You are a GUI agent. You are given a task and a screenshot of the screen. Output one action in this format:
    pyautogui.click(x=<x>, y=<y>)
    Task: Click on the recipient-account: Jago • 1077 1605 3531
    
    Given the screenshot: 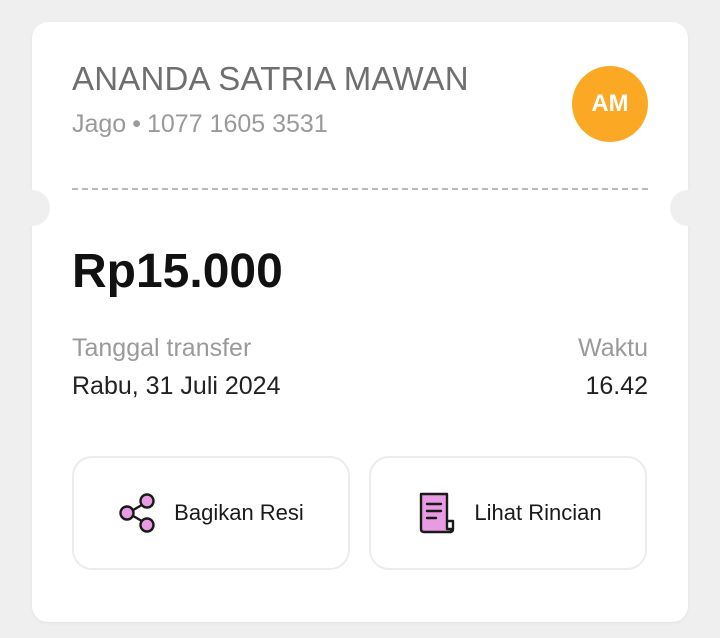 What is the action you would take?
    pyautogui.click(x=200, y=124)
    